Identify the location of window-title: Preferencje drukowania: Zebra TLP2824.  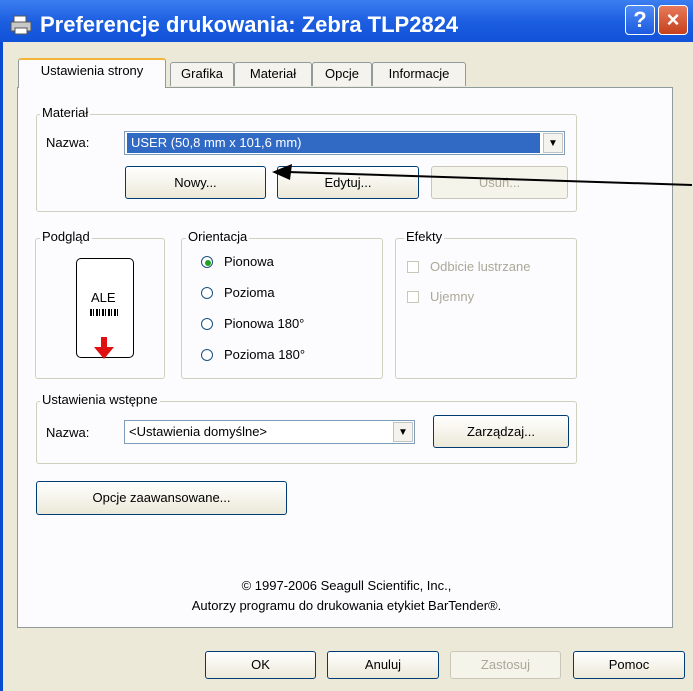
(249, 24).